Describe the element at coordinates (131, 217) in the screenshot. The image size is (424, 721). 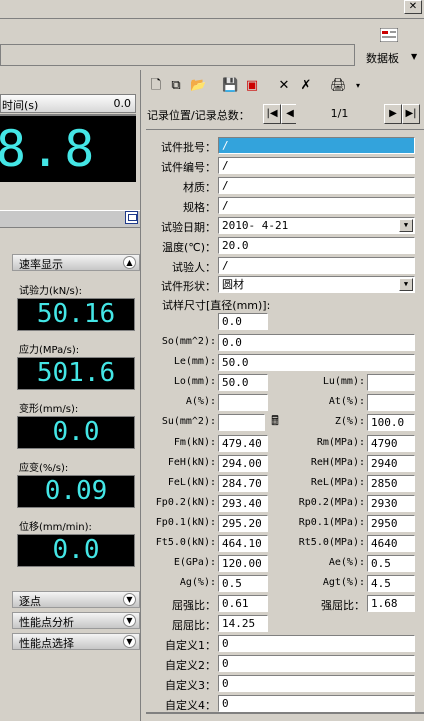
I see `restore-window-icon` at that location.